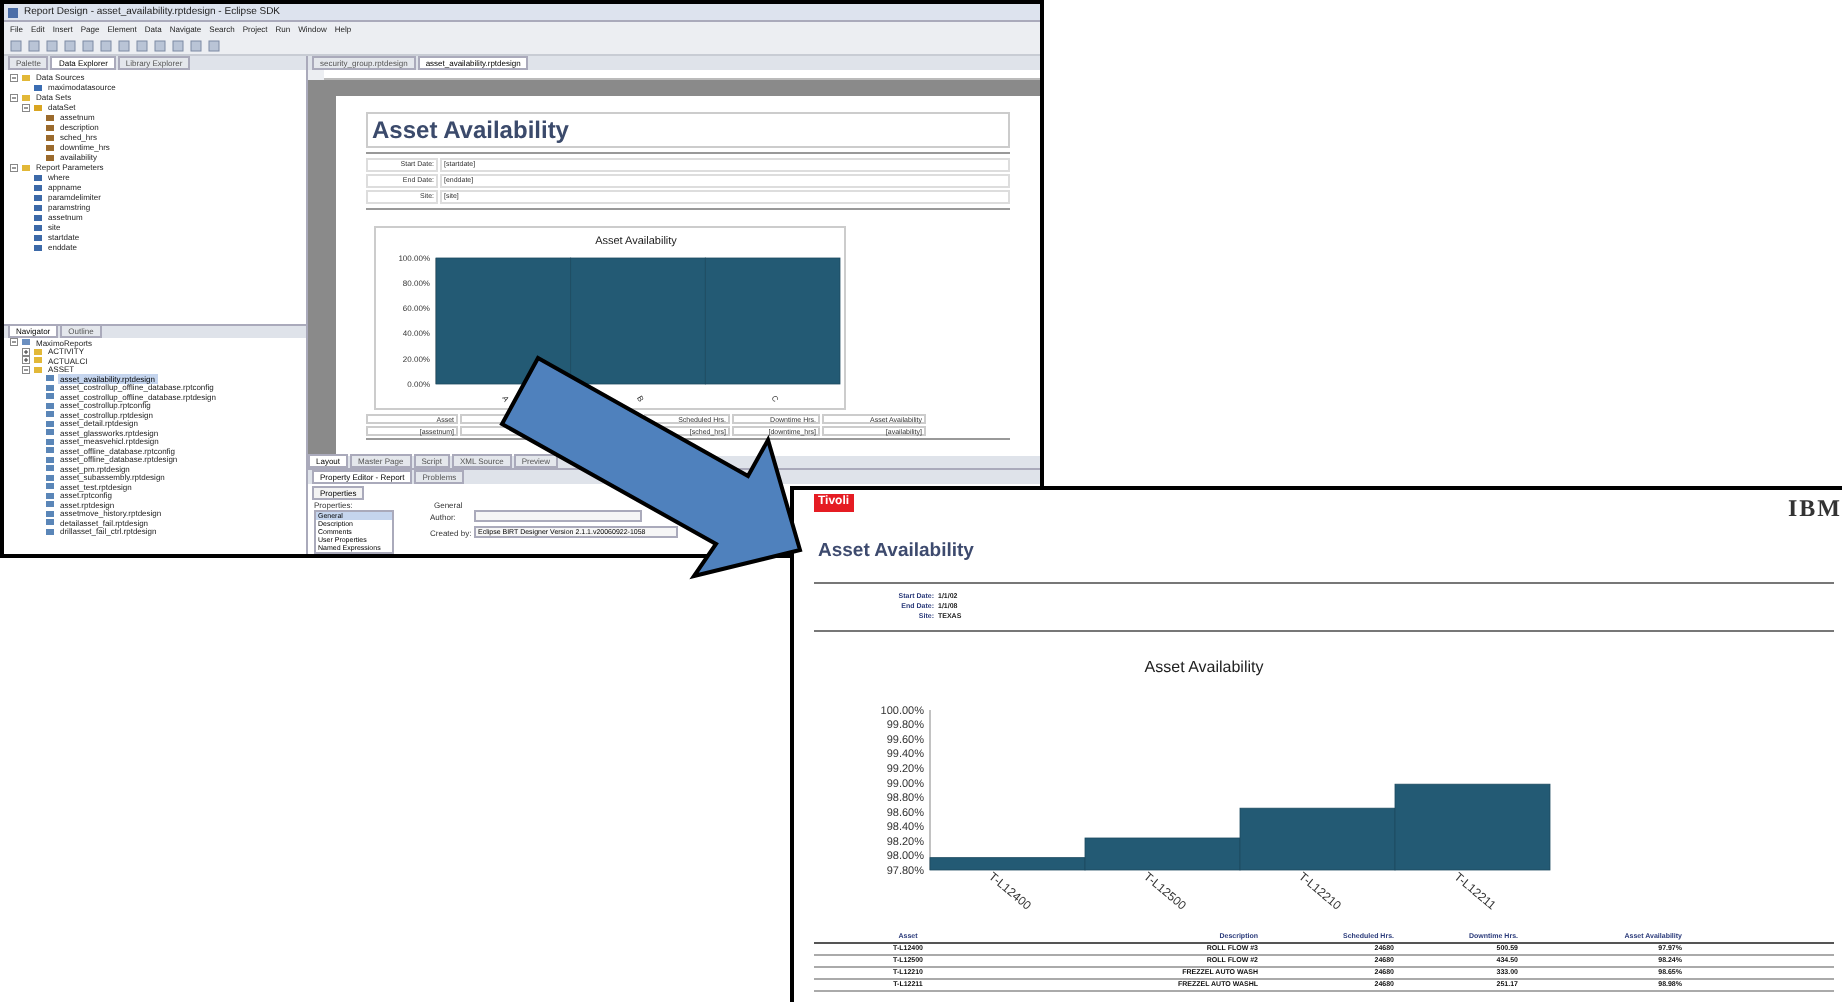 This screenshot has width=1842, height=1002. What do you see at coordinates (13, 12) in the screenshot?
I see `window-icon` at bounding box center [13, 12].